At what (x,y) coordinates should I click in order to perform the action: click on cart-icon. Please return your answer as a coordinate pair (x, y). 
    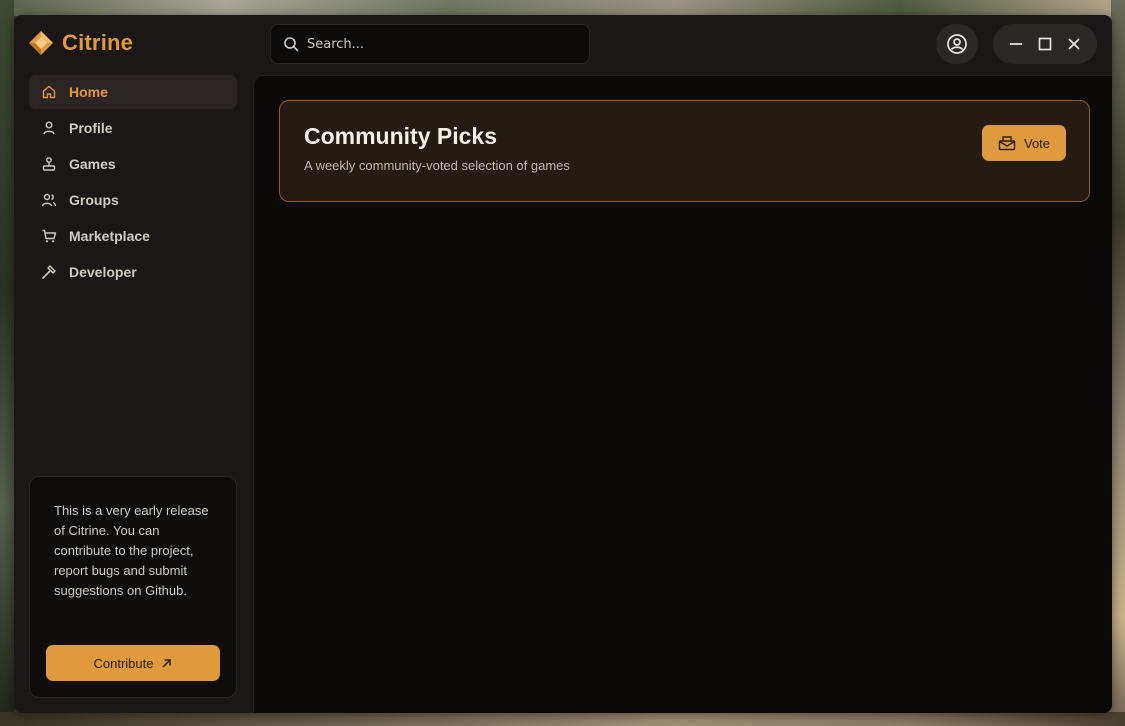
    Looking at the image, I should click on (49, 236).